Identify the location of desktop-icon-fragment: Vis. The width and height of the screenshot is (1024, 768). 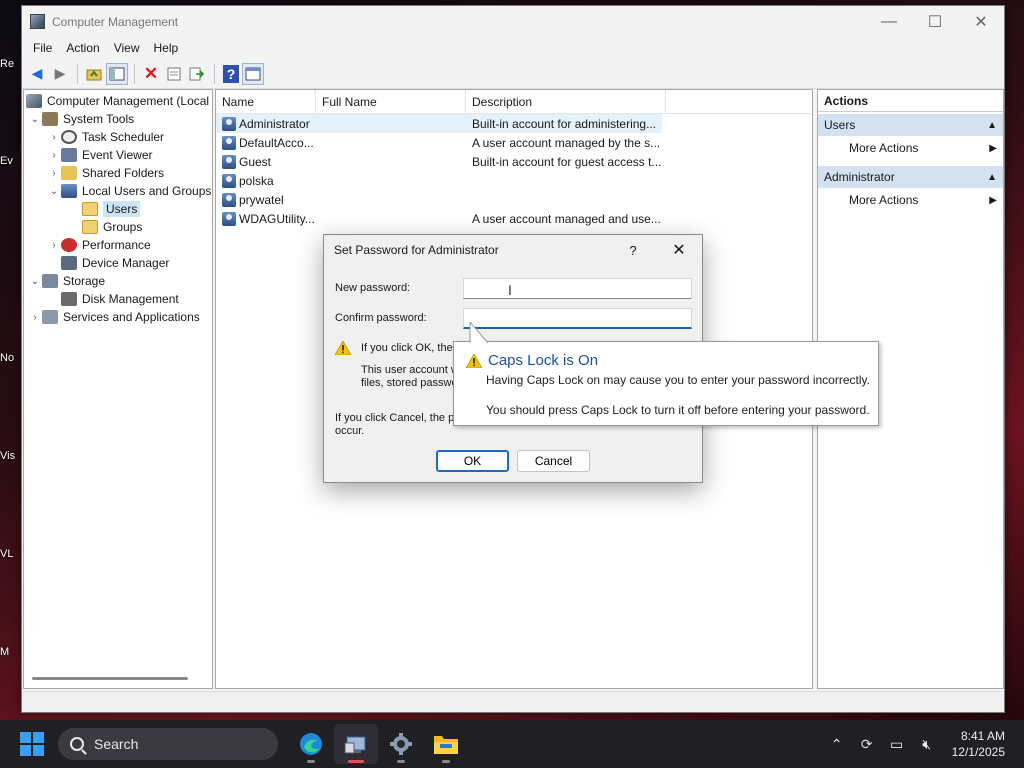
(11, 456).